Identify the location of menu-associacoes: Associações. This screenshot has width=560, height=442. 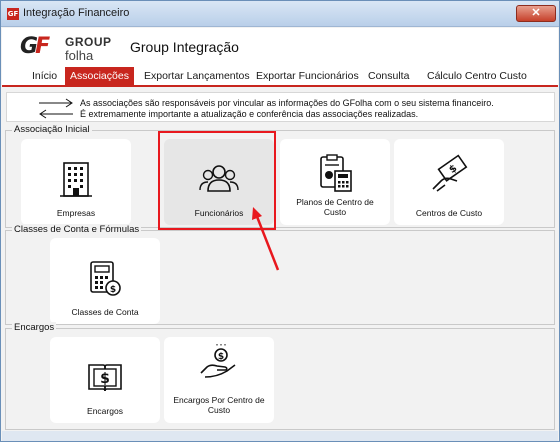
(99, 76).